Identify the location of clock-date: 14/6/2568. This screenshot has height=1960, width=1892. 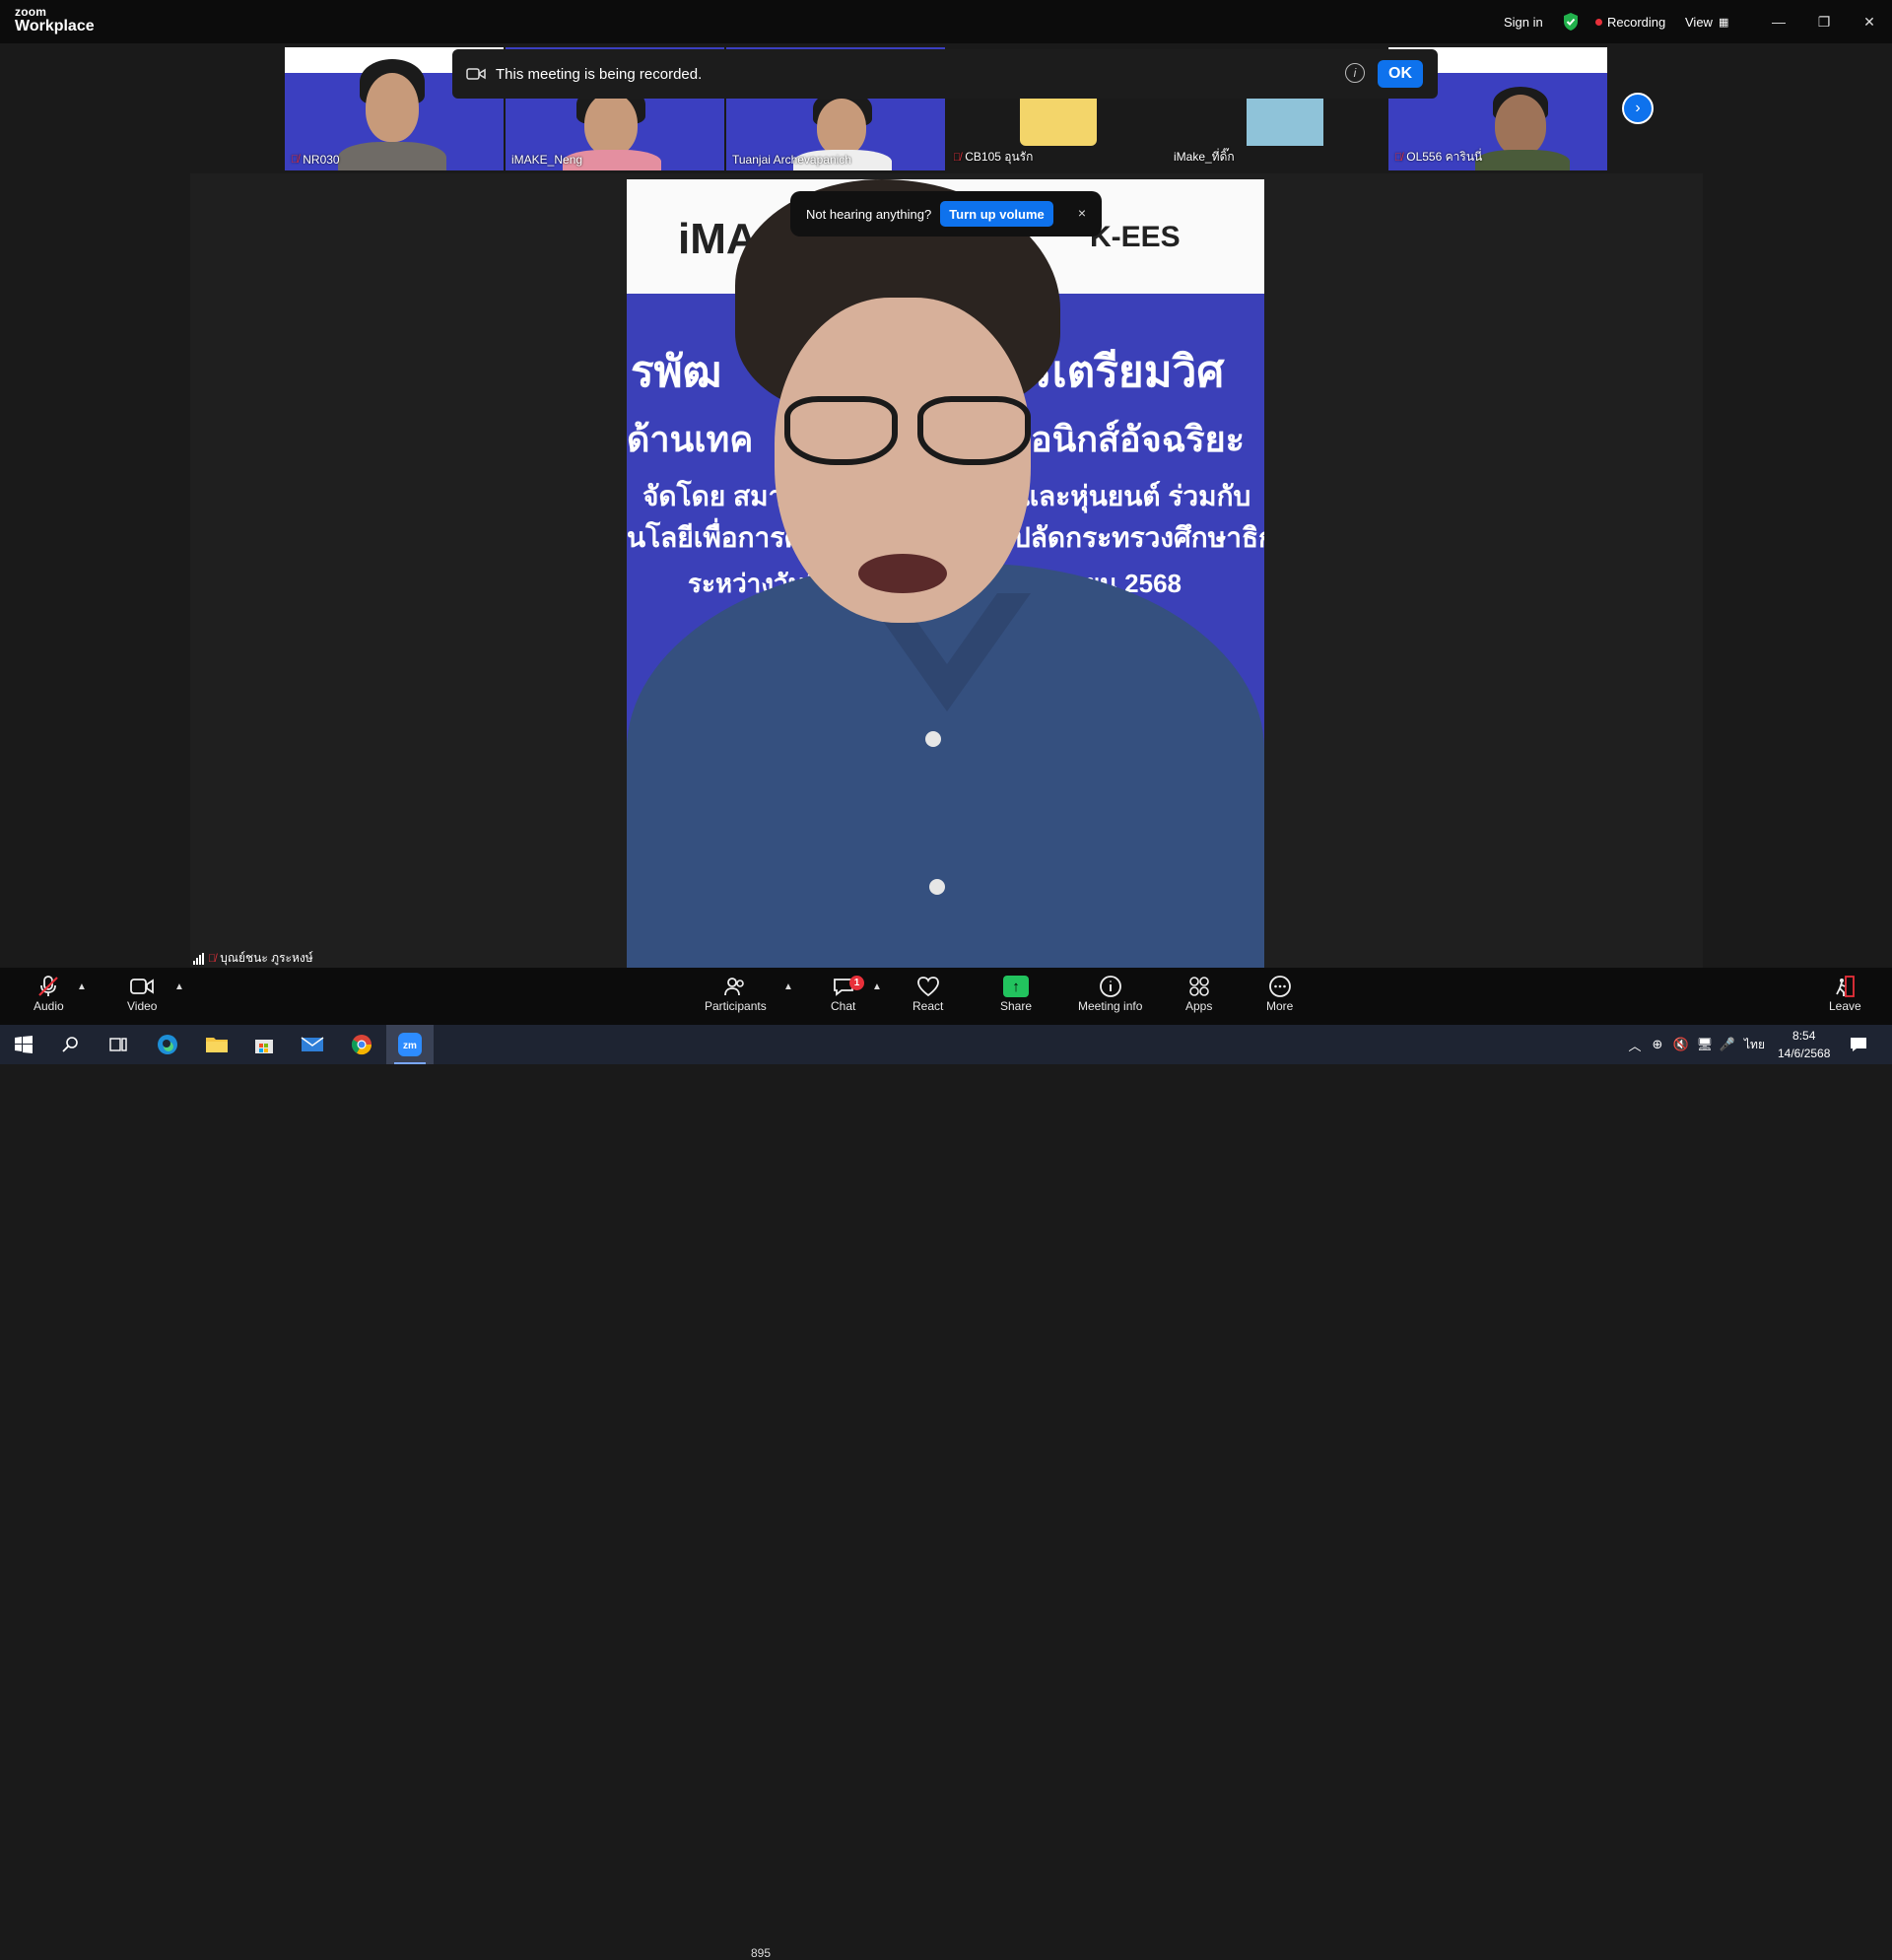
(1804, 1054).